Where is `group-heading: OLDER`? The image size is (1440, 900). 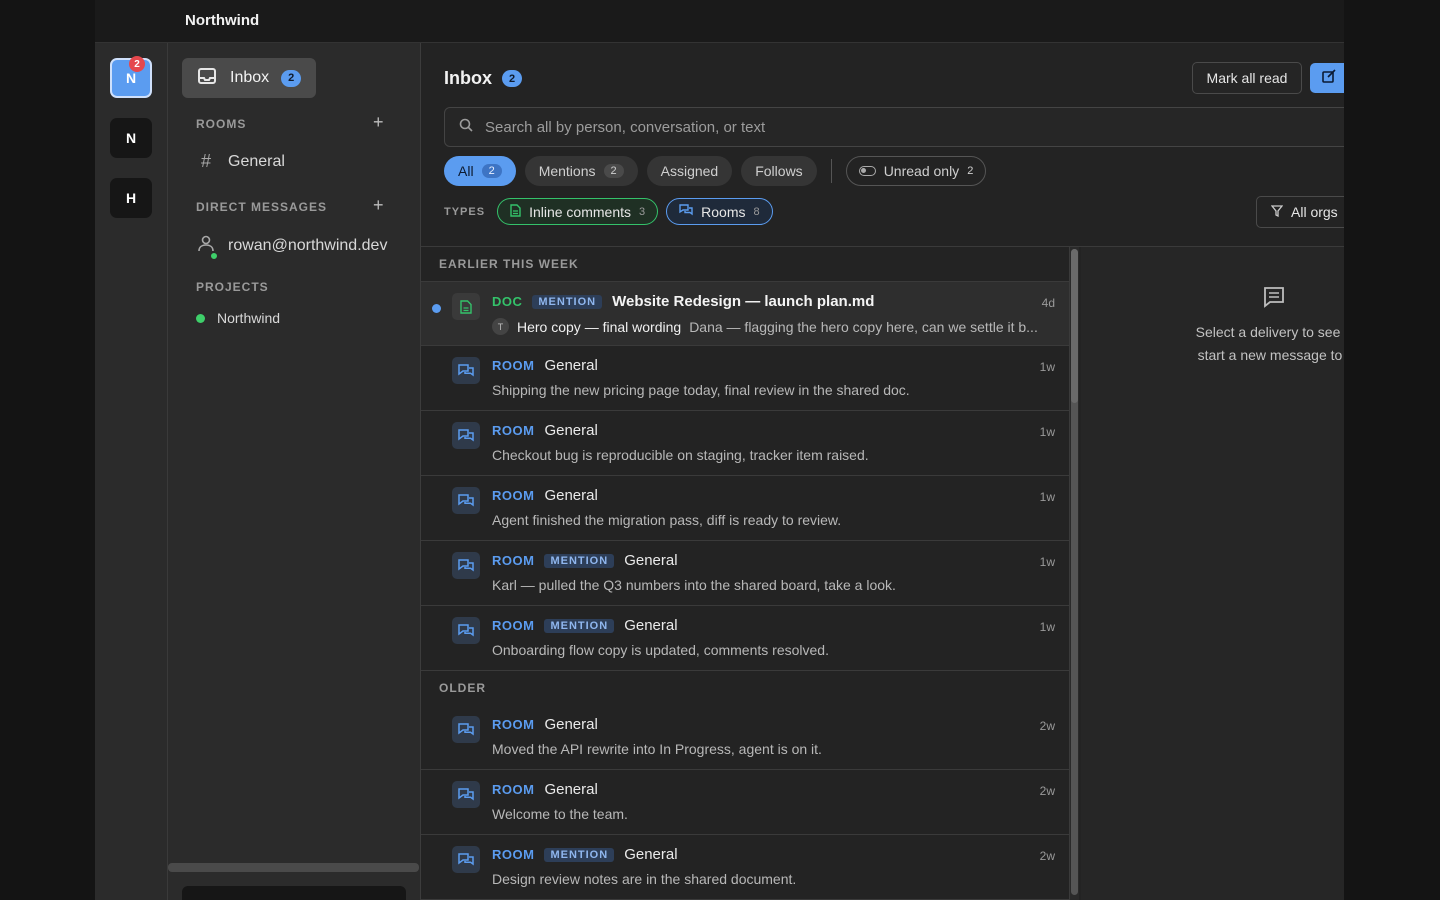 group-heading: OLDER is located at coordinates (462, 688).